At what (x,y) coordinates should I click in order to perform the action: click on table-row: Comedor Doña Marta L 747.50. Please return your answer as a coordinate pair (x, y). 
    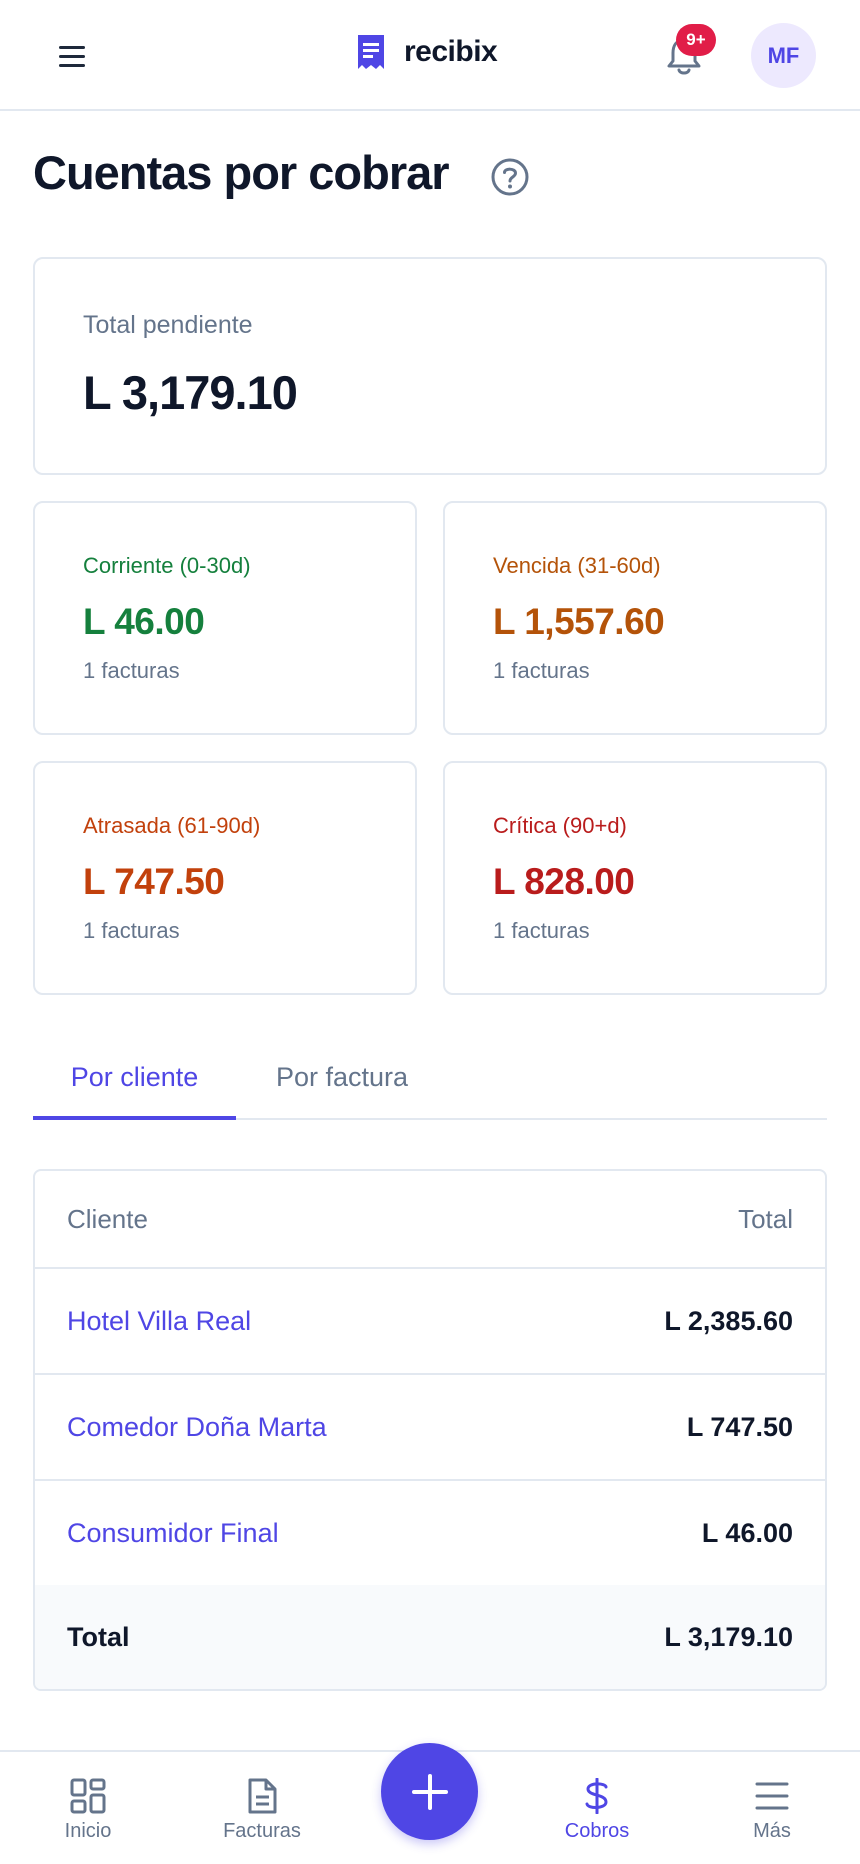
    Looking at the image, I should click on (430, 1428).